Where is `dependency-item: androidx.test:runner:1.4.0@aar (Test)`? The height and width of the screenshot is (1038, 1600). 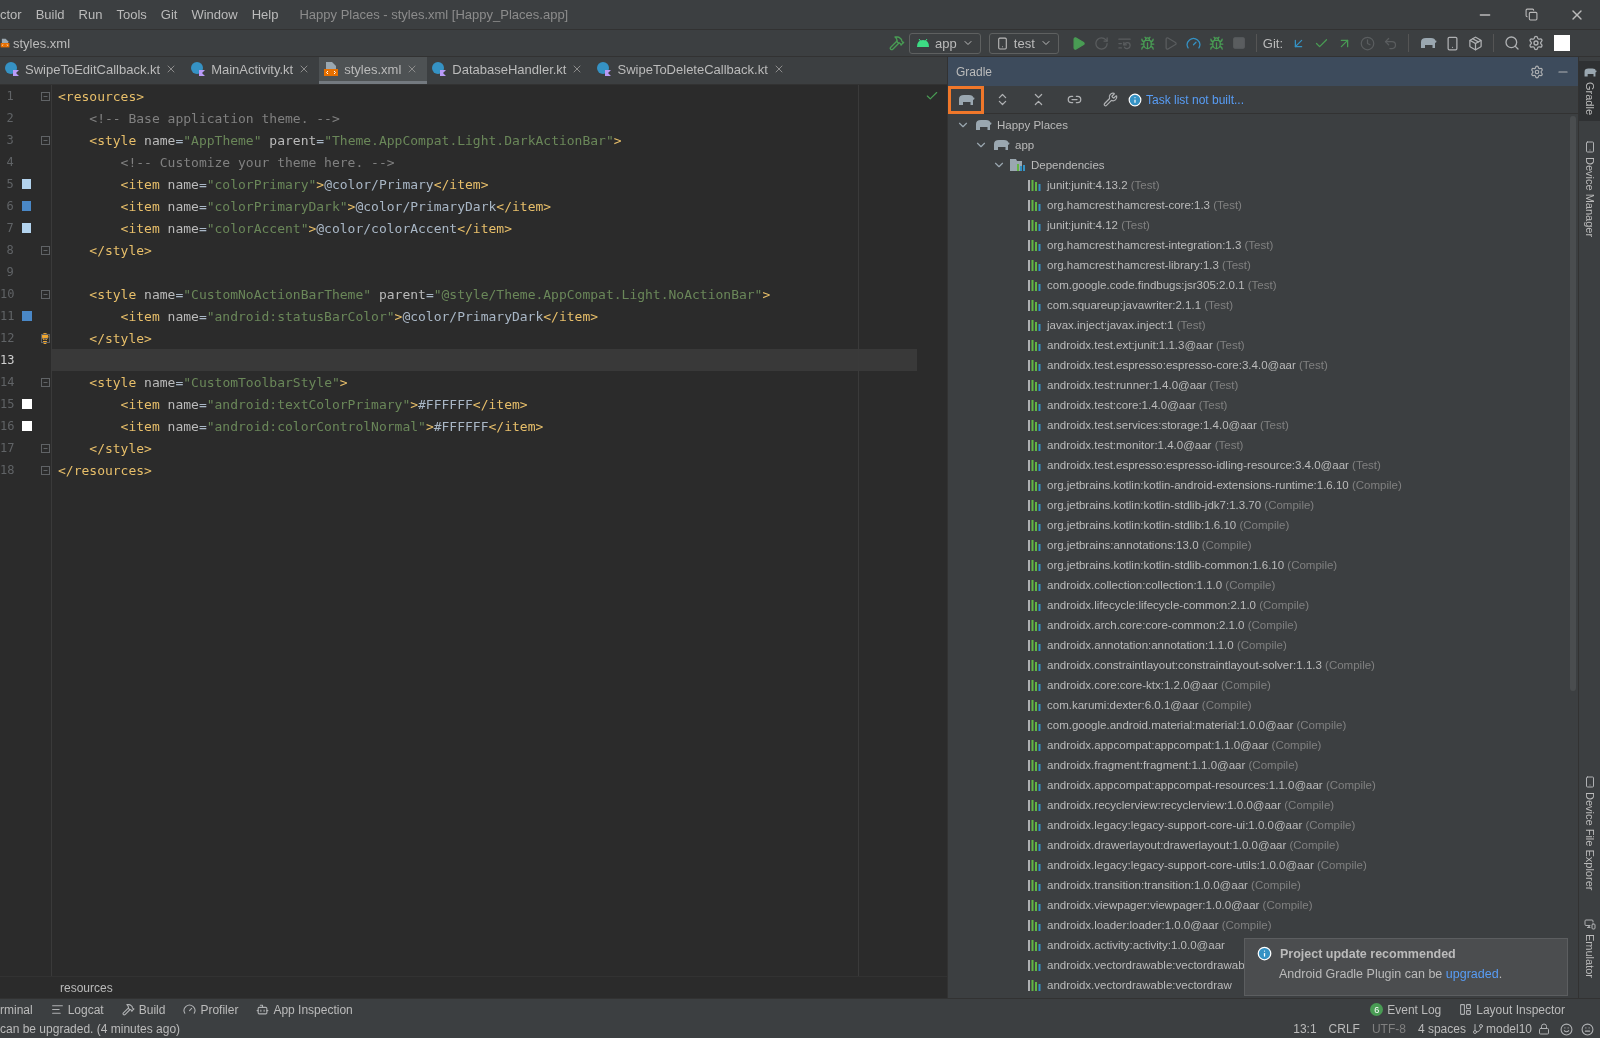
dependency-item: androidx.test:runner:1.4.0@aar (Test) is located at coordinates (1143, 385).